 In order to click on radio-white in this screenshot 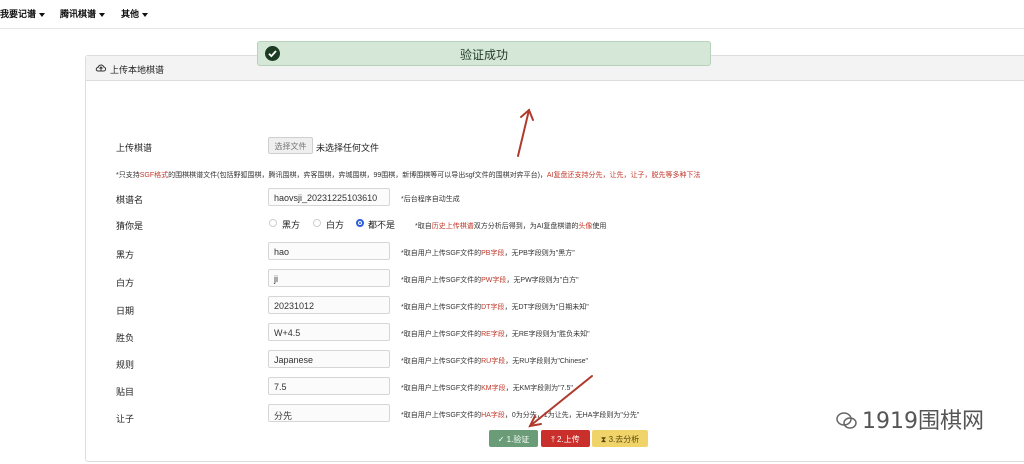, I will do `click(317, 223)`.